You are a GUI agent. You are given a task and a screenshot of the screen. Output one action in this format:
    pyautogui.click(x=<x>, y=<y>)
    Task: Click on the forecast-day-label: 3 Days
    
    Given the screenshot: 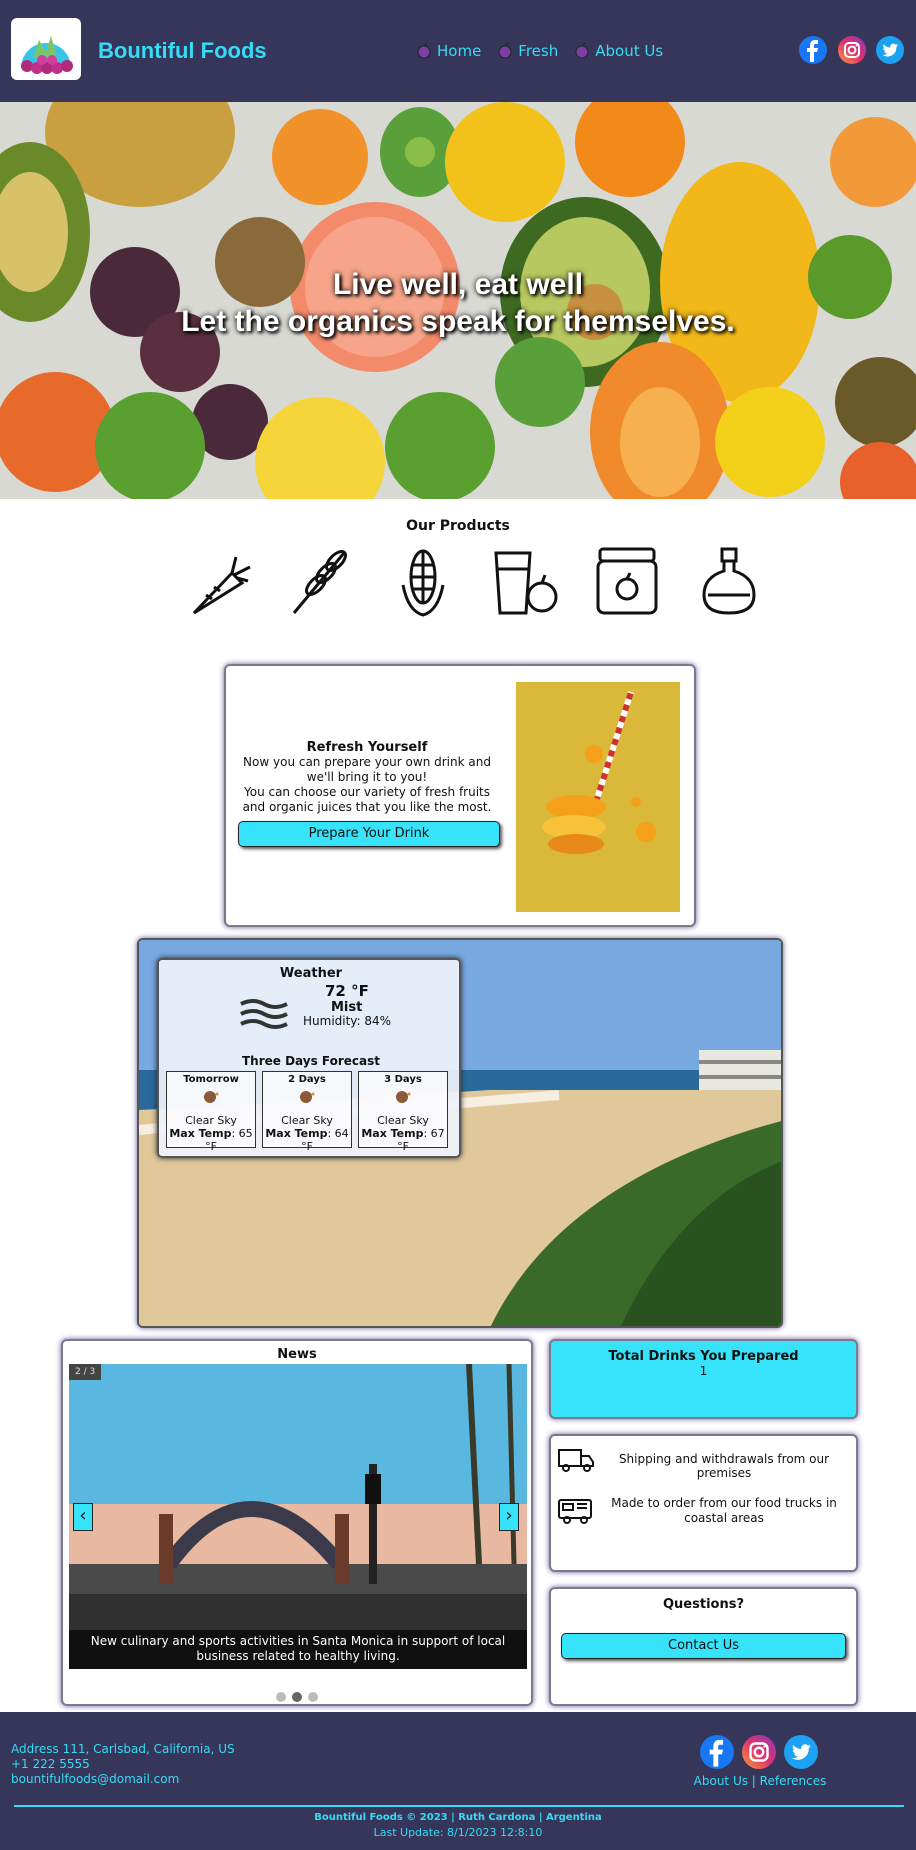 What is the action you would take?
    pyautogui.click(x=403, y=1079)
    